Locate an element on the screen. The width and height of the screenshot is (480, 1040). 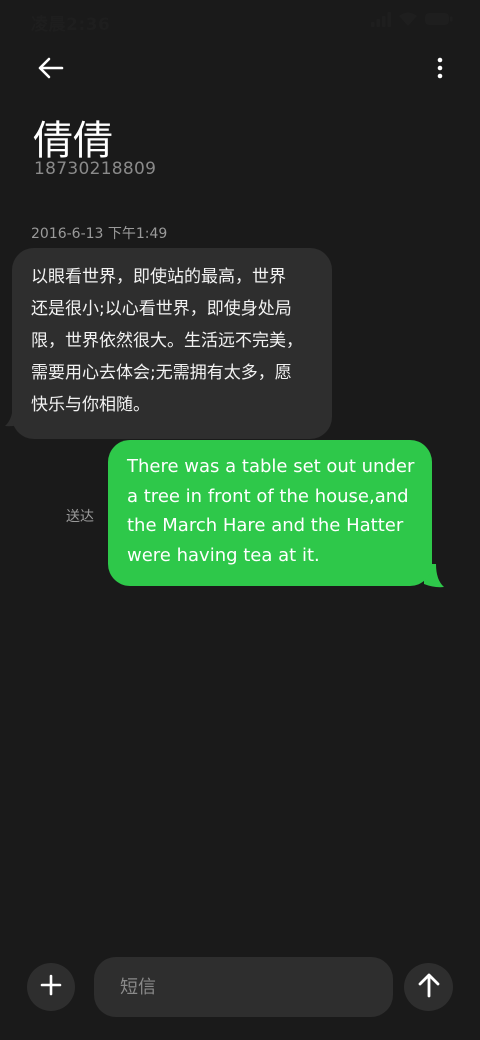
incoming-message-line: 以眼看世界，即使站的最高，世界 is located at coordinates (158, 277).